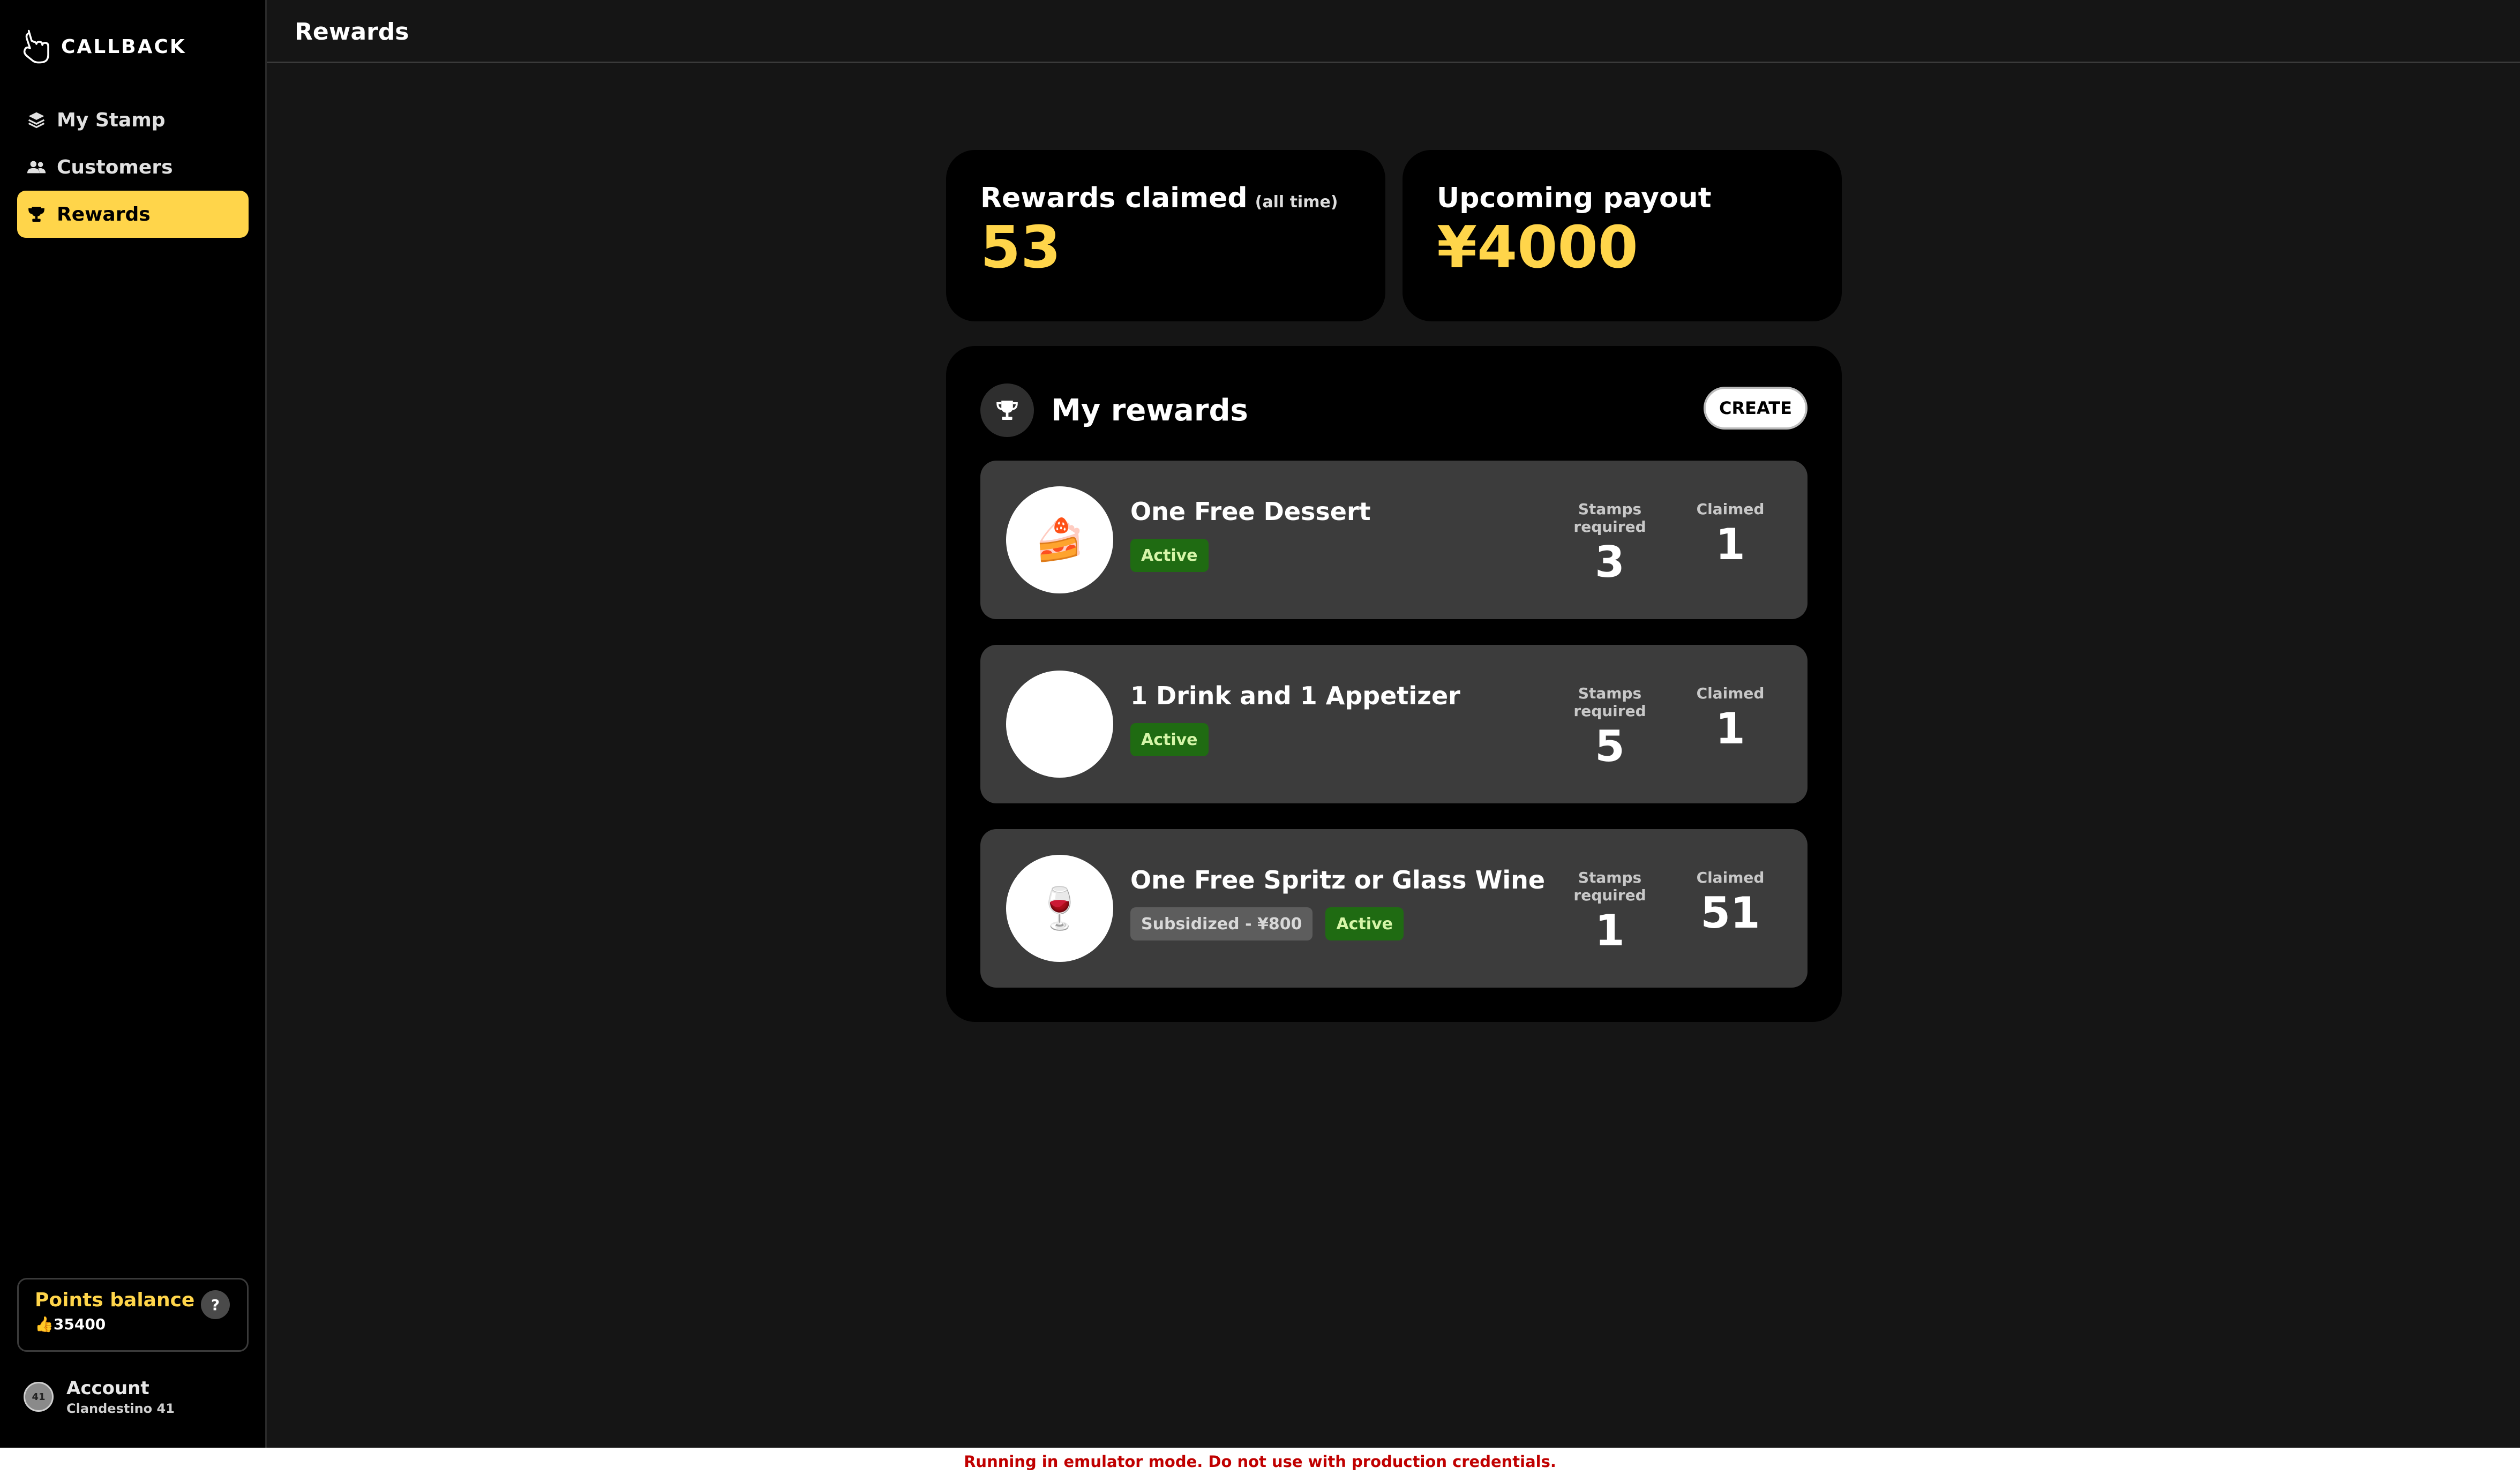 The image size is (2520, 1475). I want to click on stat-card-upcoming-payout: Upcoming payout ¥4000, so click(1622, 235).